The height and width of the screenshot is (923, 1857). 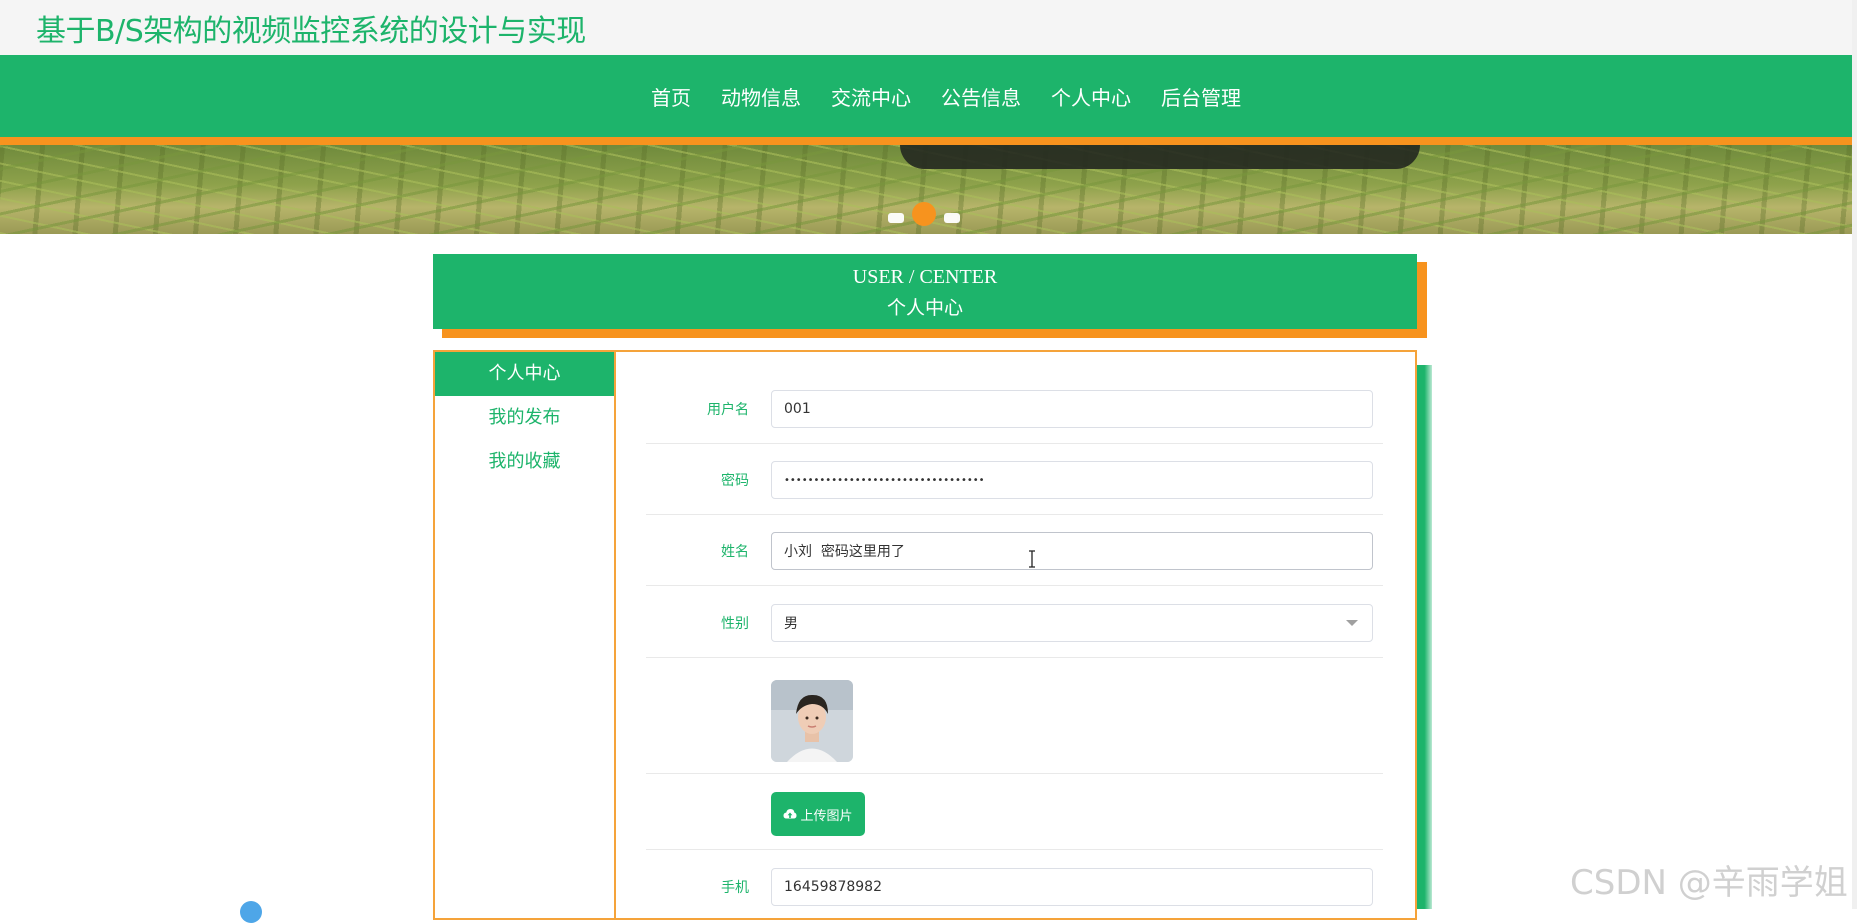 I want to click on form-row-gender: 性别 男, so click(x=1014, y=631).